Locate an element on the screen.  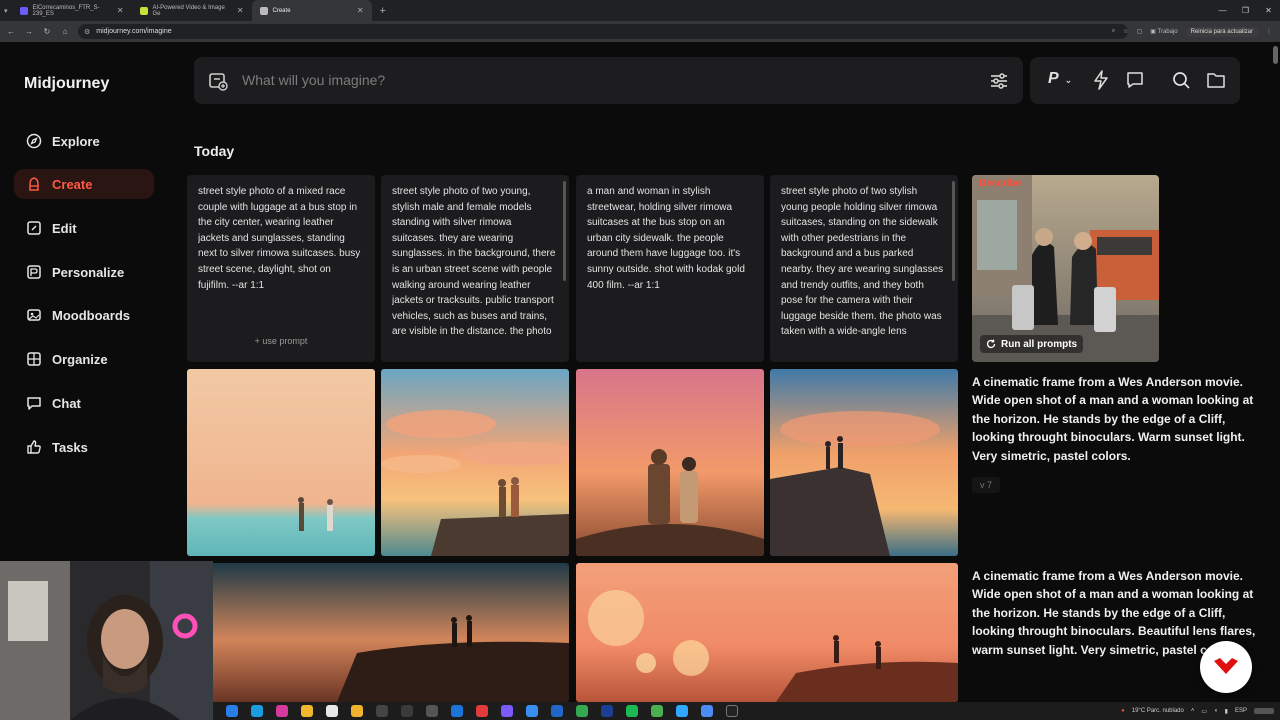
tray-chevron-icon: ˄ is located at coordinates (1193, 711).